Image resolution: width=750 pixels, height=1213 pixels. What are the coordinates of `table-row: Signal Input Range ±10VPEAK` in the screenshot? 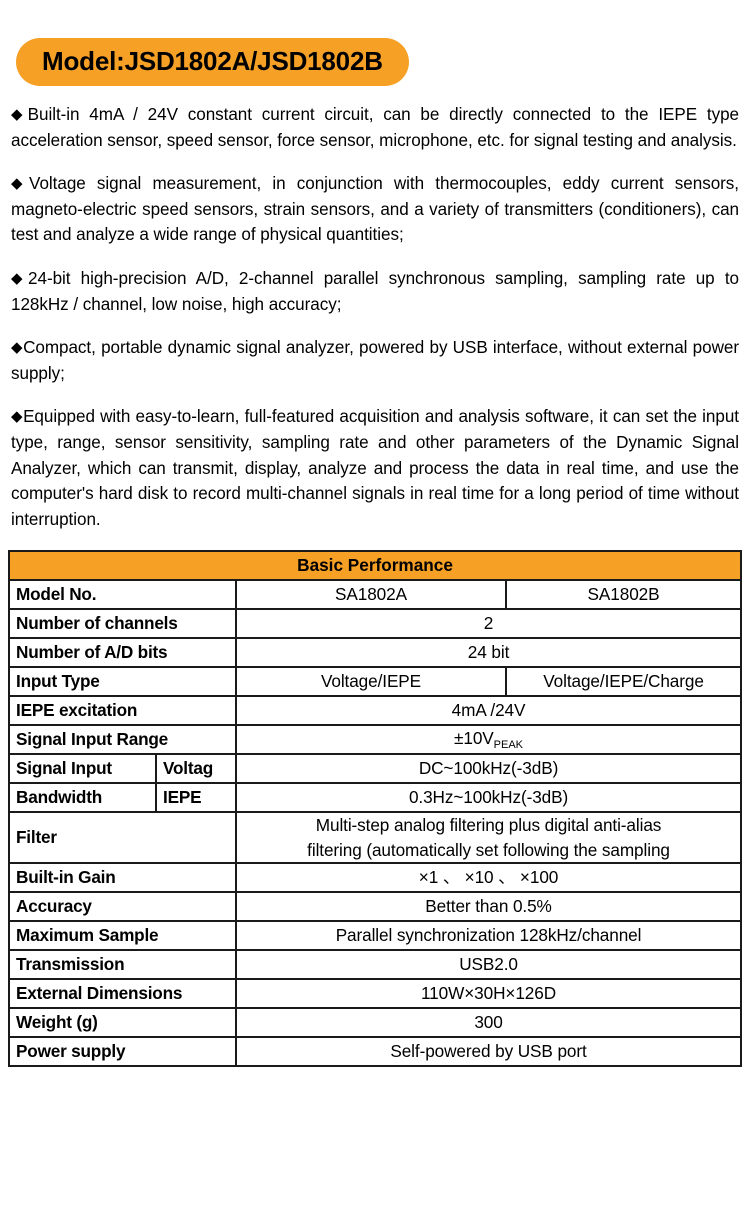 It's located at (375, 740).